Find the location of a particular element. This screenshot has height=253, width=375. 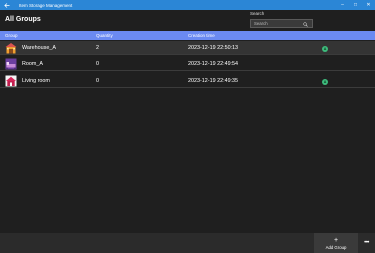

add-group-label: Add Group is located at coordinates (336, 247).